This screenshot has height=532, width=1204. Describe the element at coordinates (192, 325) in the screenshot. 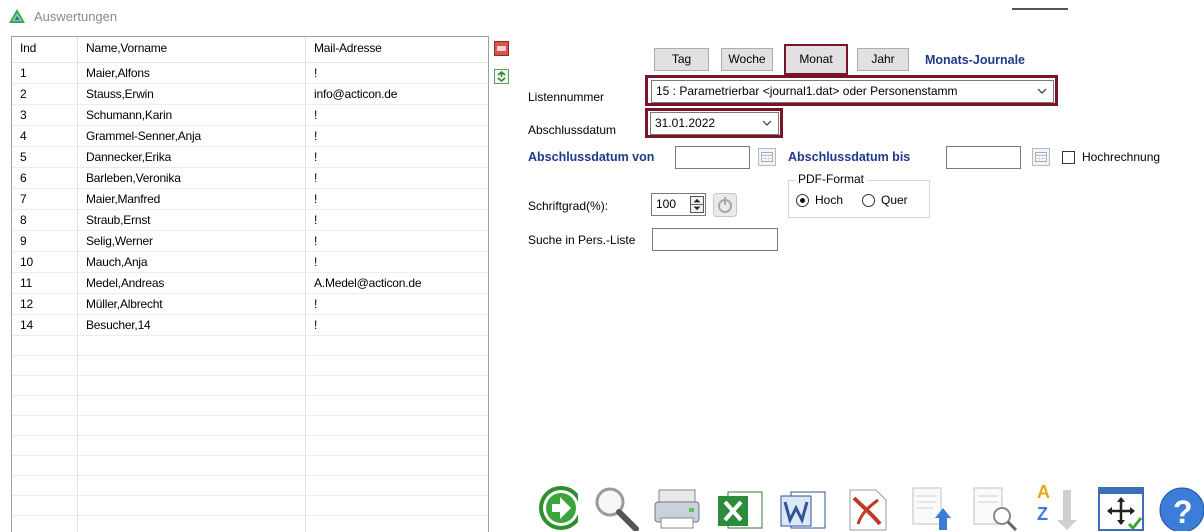

I see `cell-name: Besucher,14` at that location.